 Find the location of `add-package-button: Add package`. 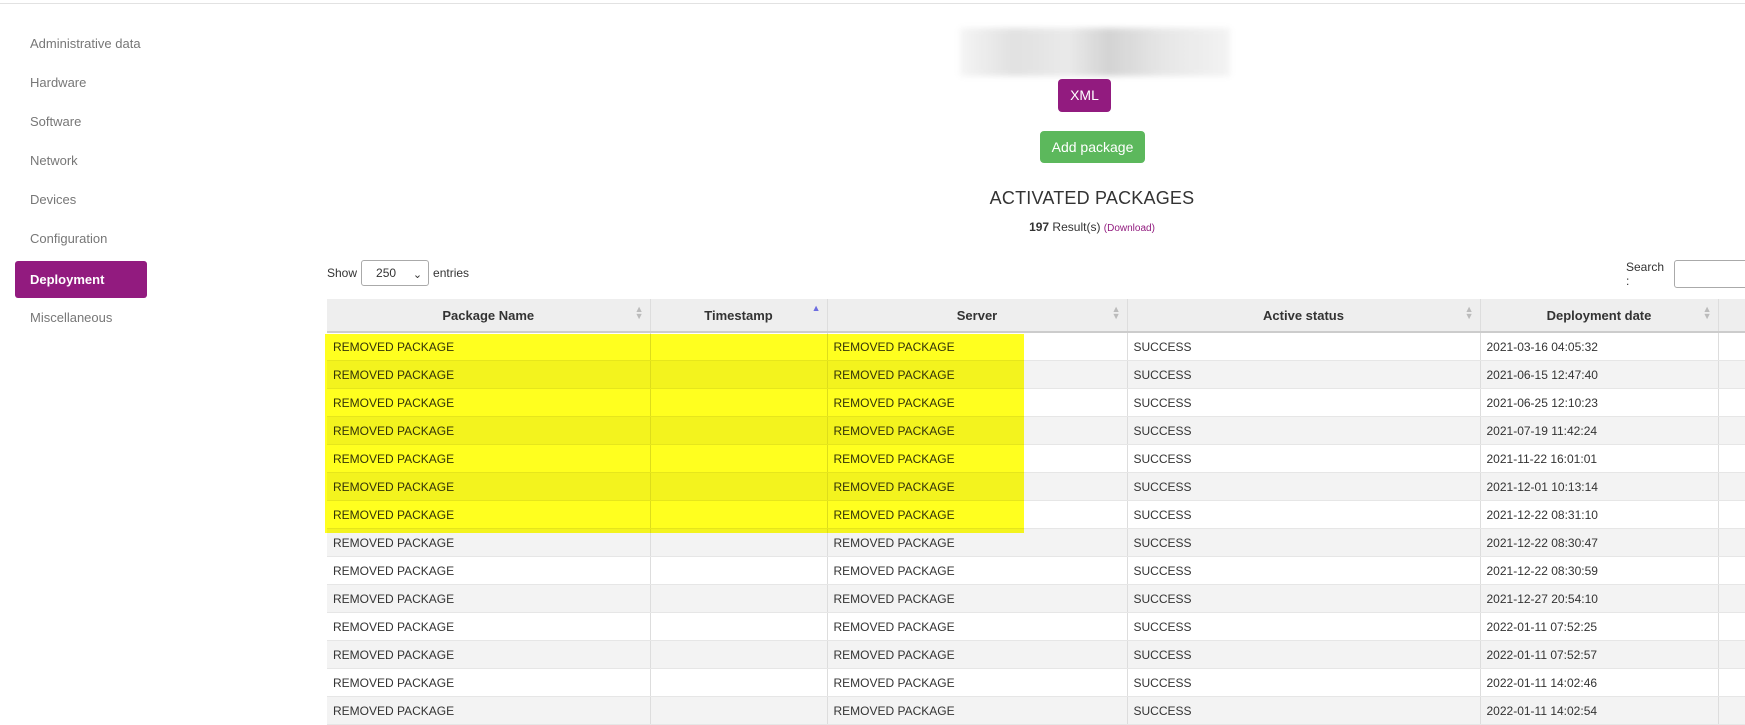

add-package-button: Add package is located at coordinates (1092, 147).